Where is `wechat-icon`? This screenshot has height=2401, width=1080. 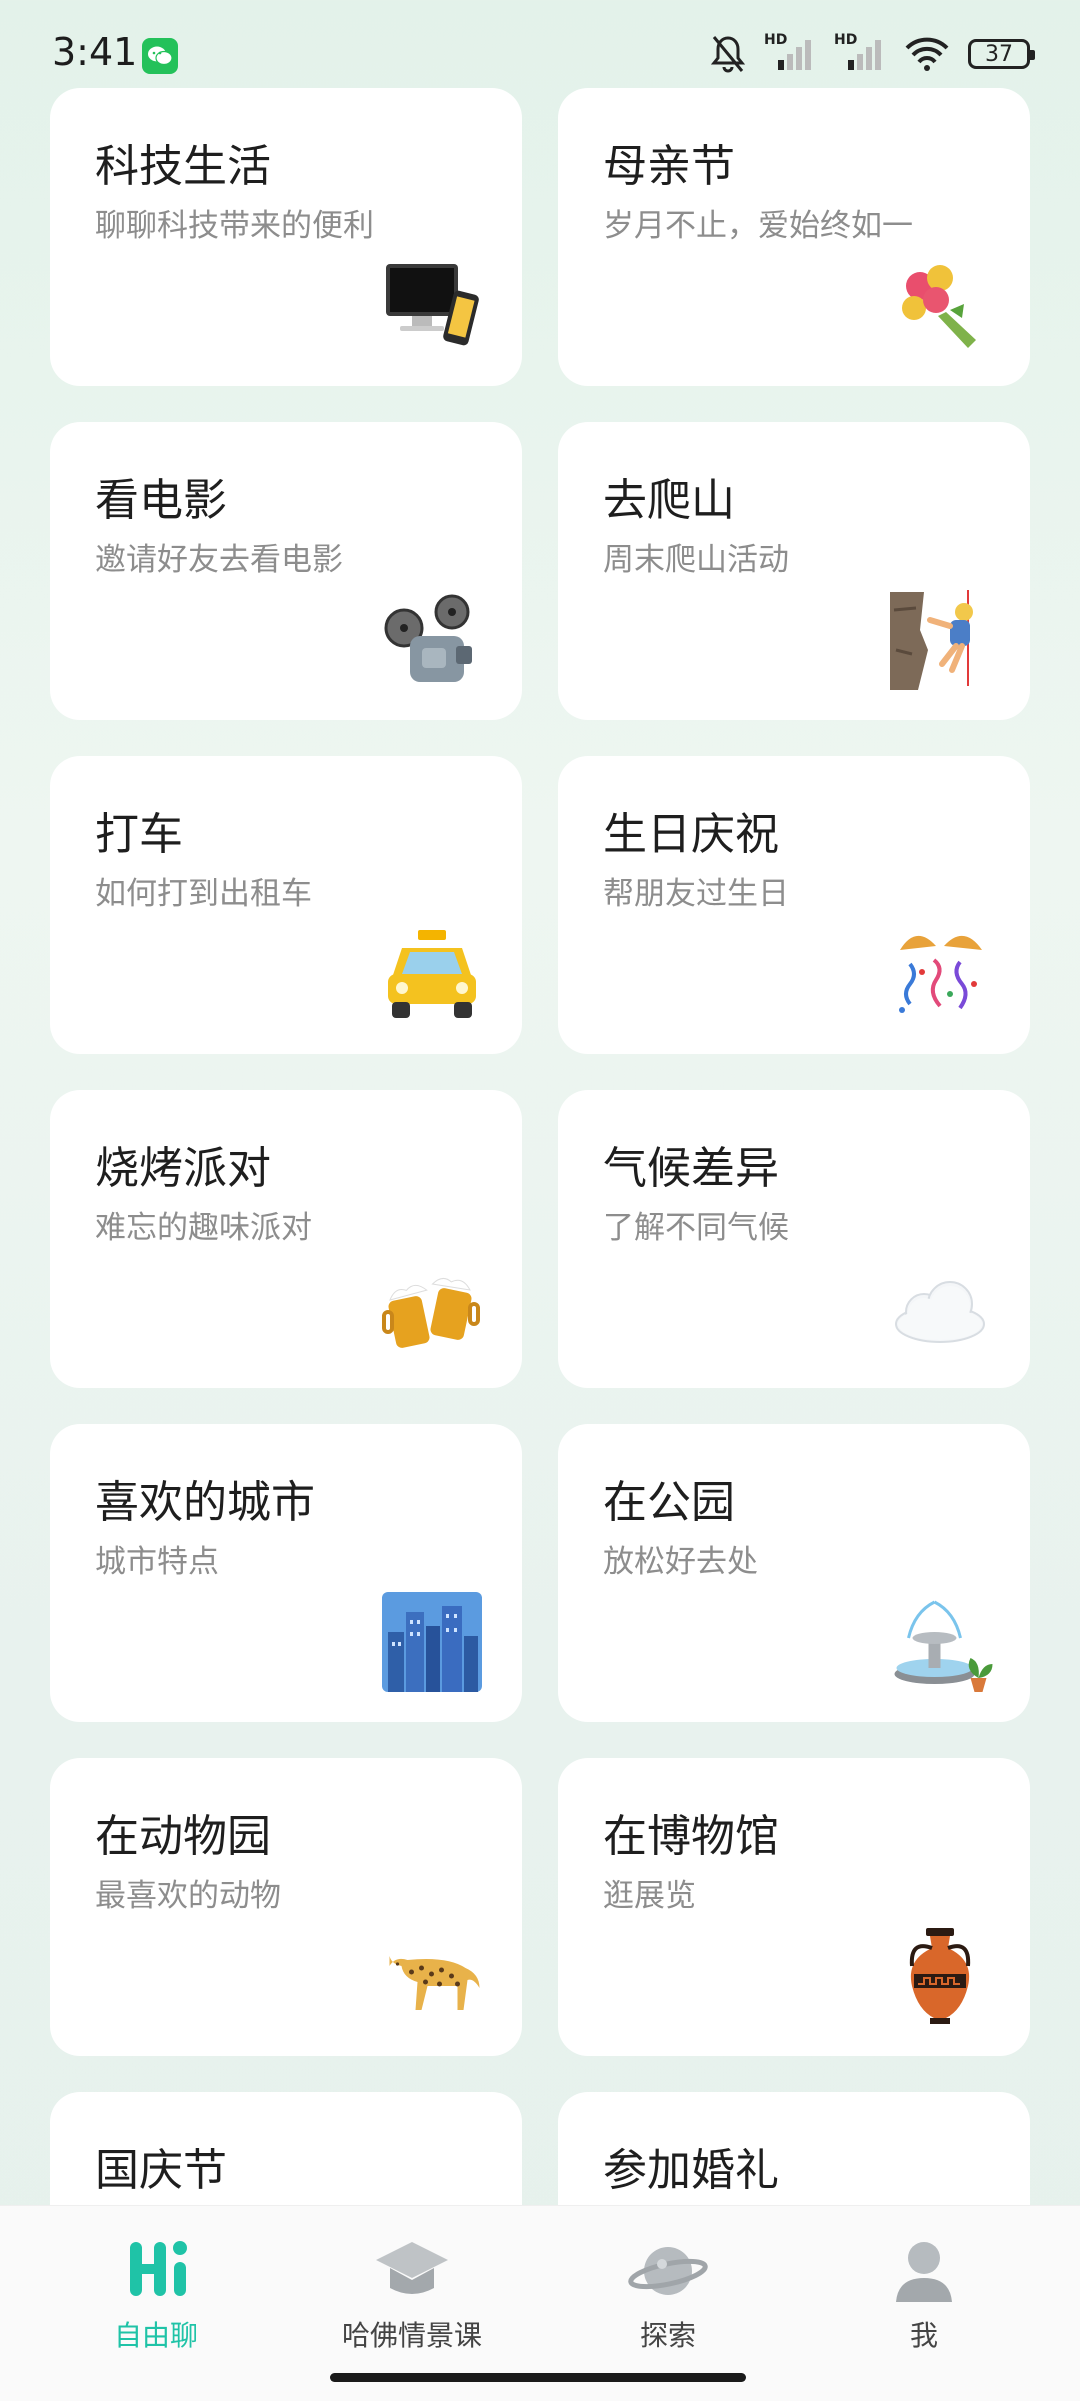
wechat-icon is located at coordinates (160, 56).